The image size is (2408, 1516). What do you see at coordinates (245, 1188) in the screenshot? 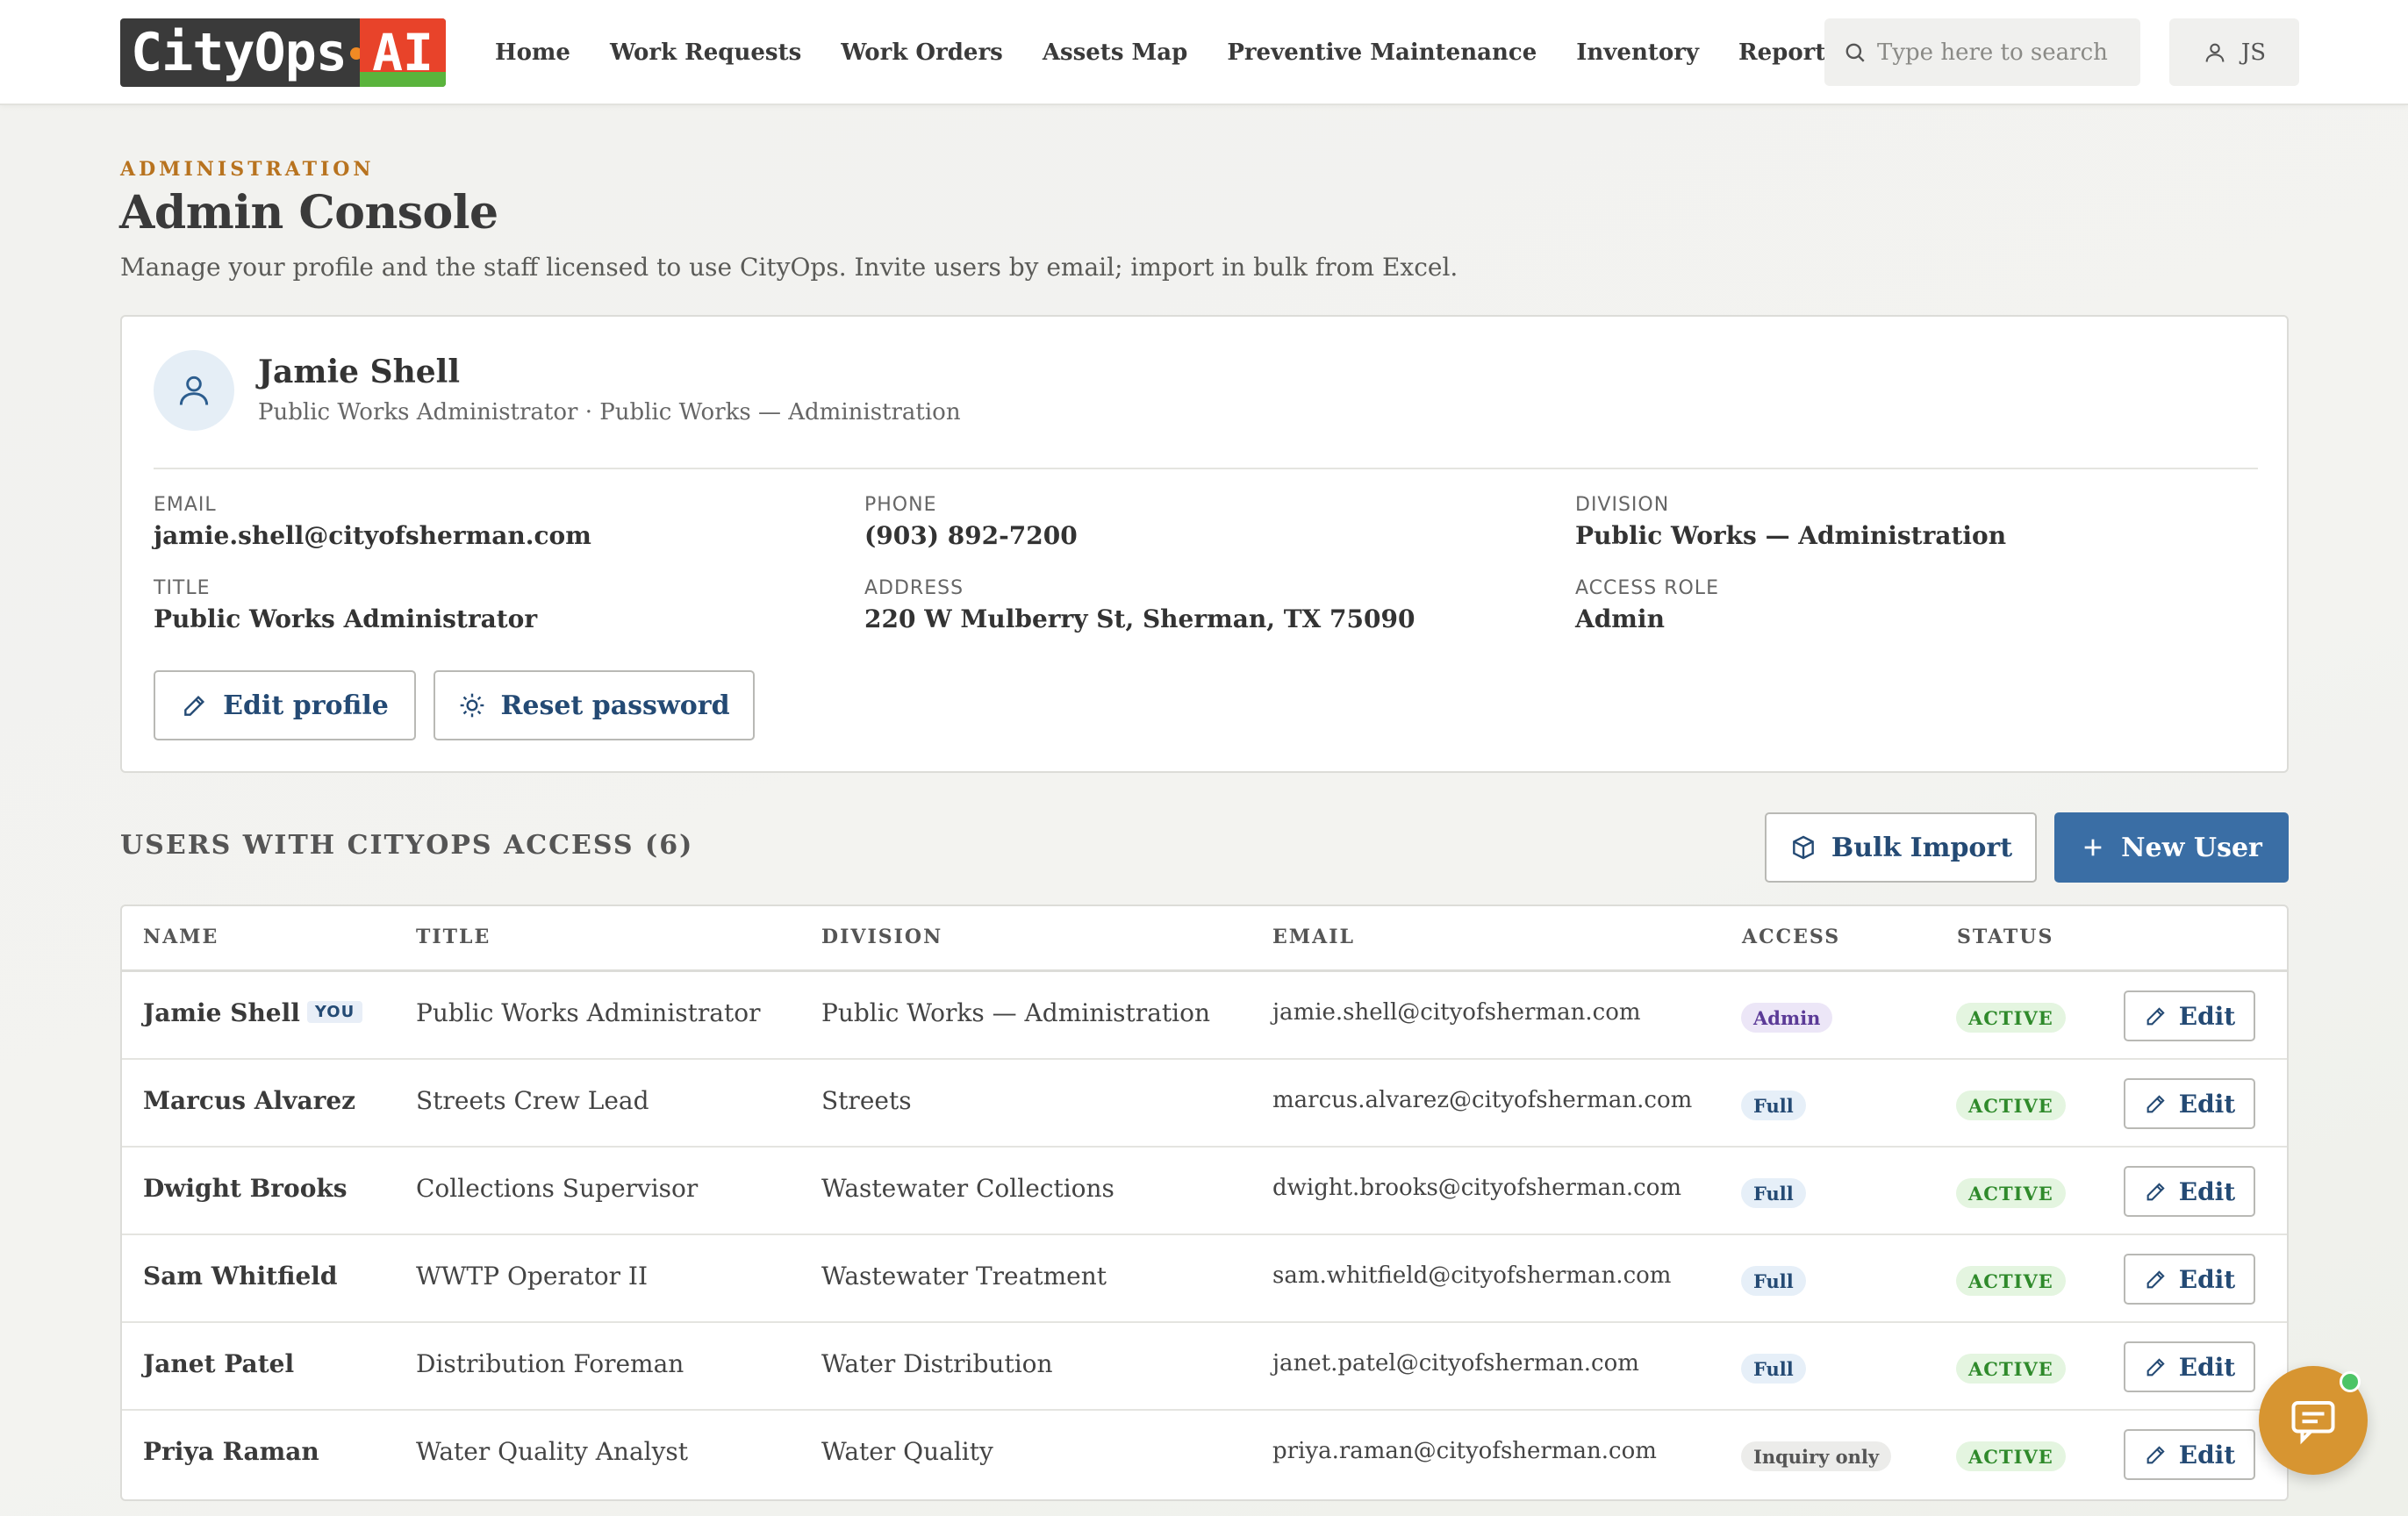
I see `user-name: Dwight Brooks` at bounding box center [245, 1188].